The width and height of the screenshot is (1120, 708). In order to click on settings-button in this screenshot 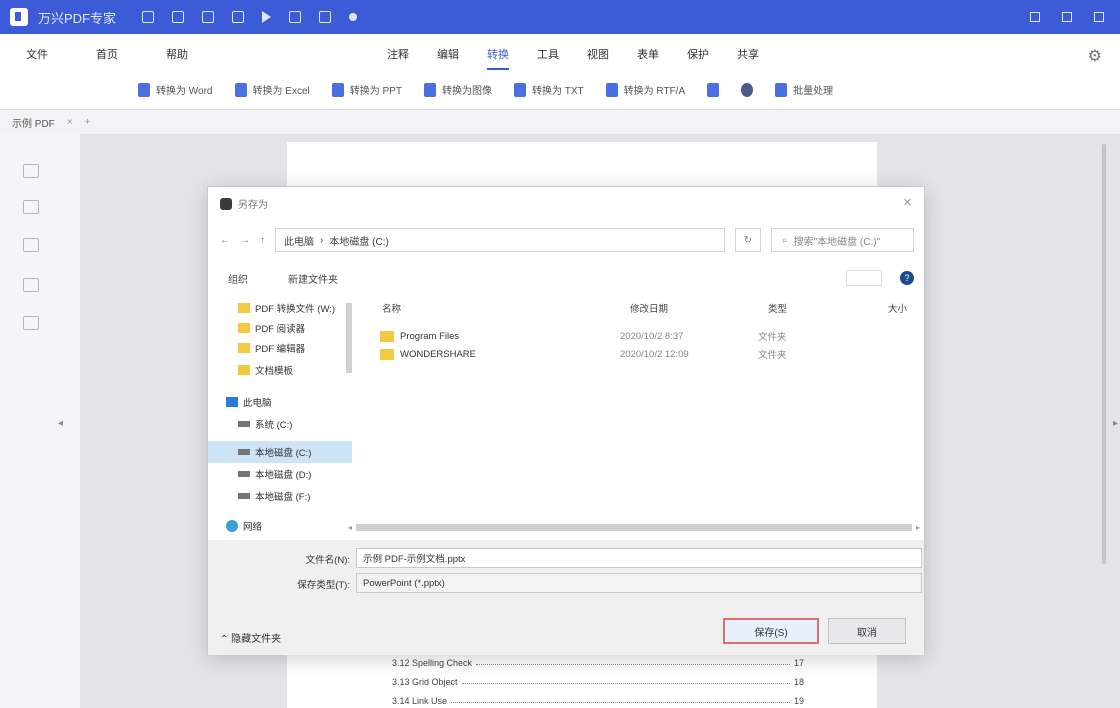, I will do `click(747, 89)`.